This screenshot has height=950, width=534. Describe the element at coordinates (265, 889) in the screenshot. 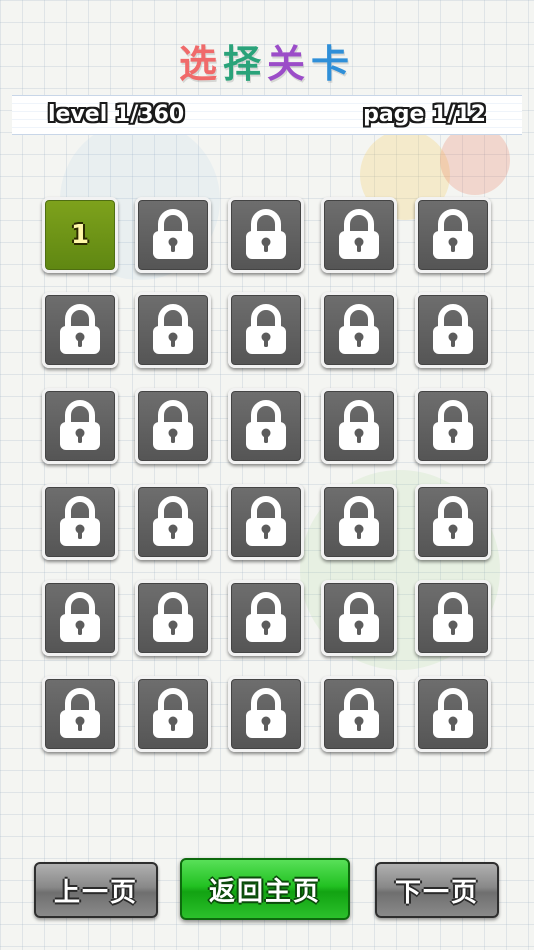

I see `home-button: 返回主页` at that location.